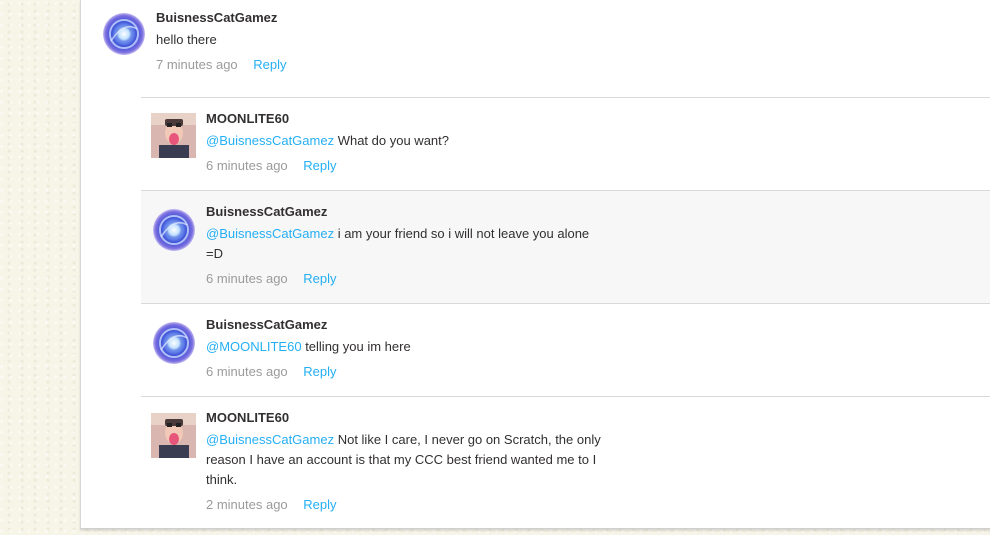 The height and width of the screenshot is (535, 990). I want to click on comment-text: hello there, so click(358, 40).